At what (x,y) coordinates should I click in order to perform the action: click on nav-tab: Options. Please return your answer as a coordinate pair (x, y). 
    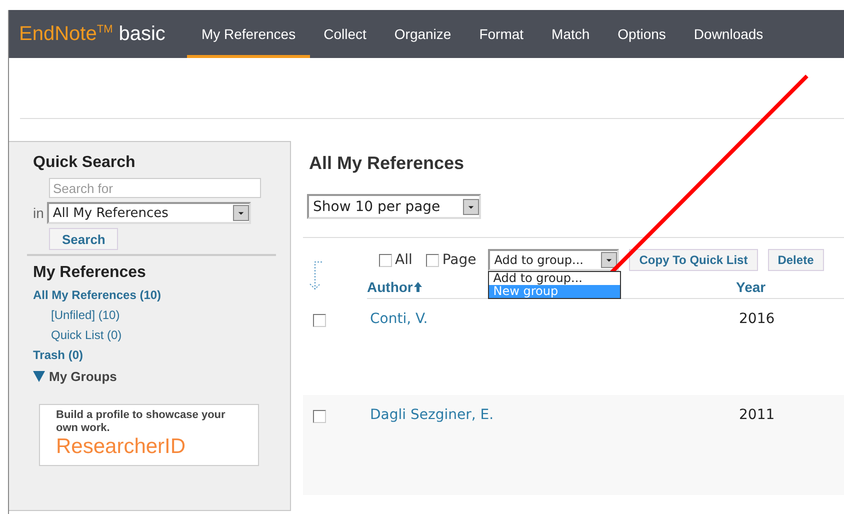
    Looking at the image, I should click on (642, 34).